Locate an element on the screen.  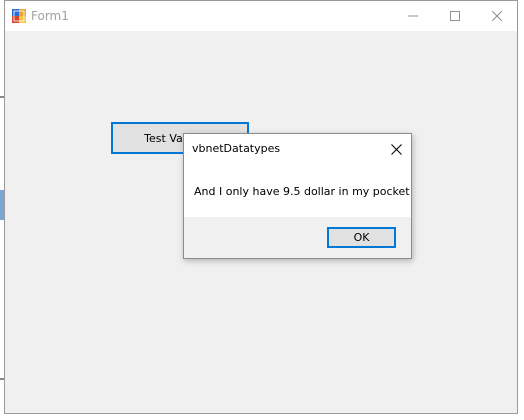
window-title: Form1 is located at coordinates (50, 16).